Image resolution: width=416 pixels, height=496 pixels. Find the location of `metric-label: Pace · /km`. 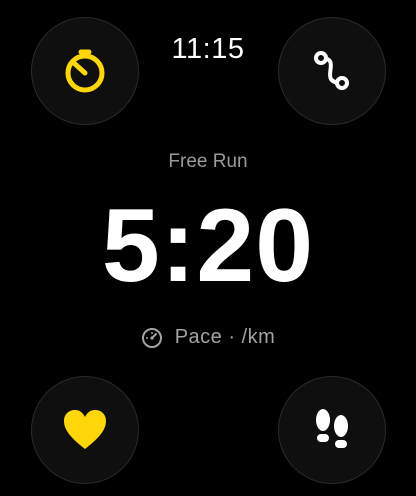

metric-label: Pace · /km is located at coordinates (208, 337).